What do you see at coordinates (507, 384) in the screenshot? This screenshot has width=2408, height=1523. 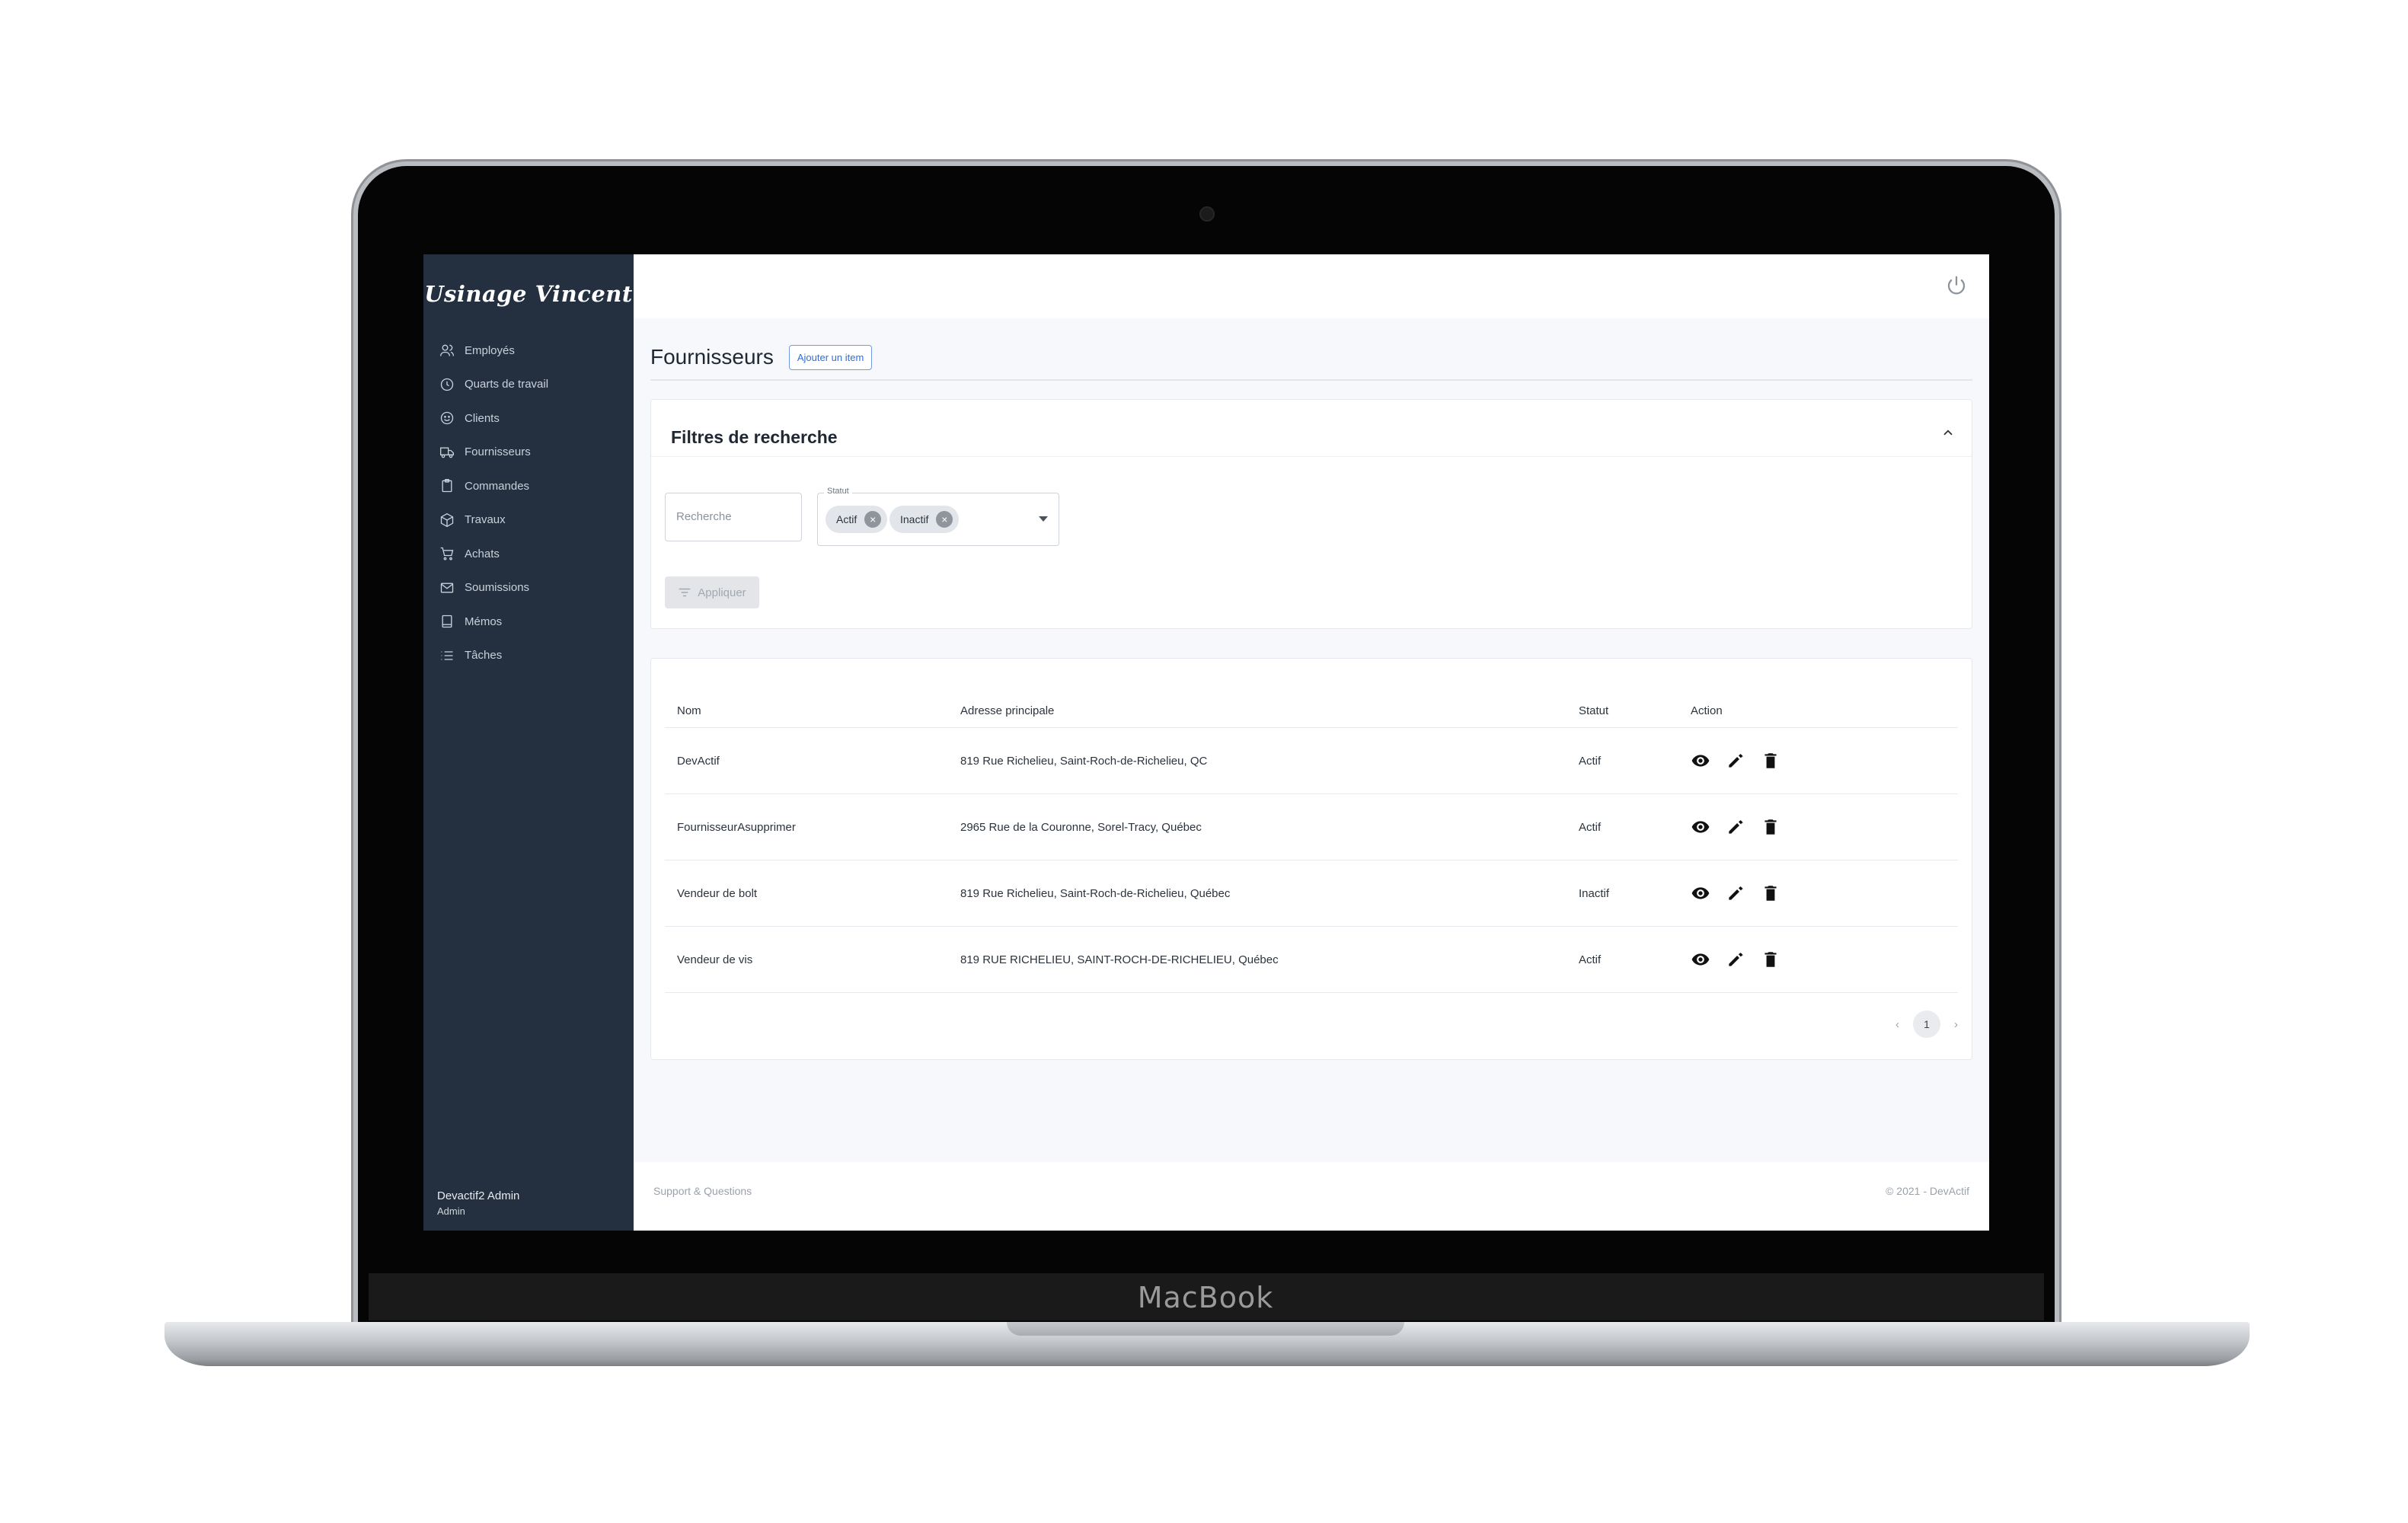 I see `sidebar-item-label: Quarts de travail` at bounding box center [507, 384].